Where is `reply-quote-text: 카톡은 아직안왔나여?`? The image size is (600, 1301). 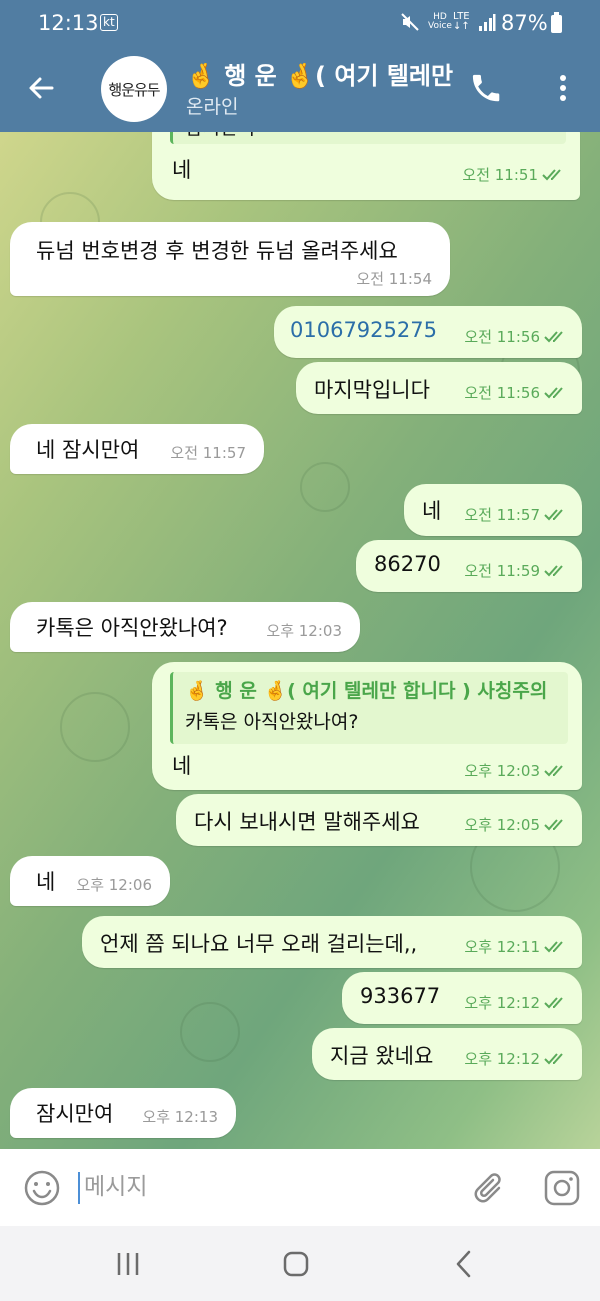
reply-quote-text: 카톡은 아직안왔나여? is located at coordinates (272, 722).